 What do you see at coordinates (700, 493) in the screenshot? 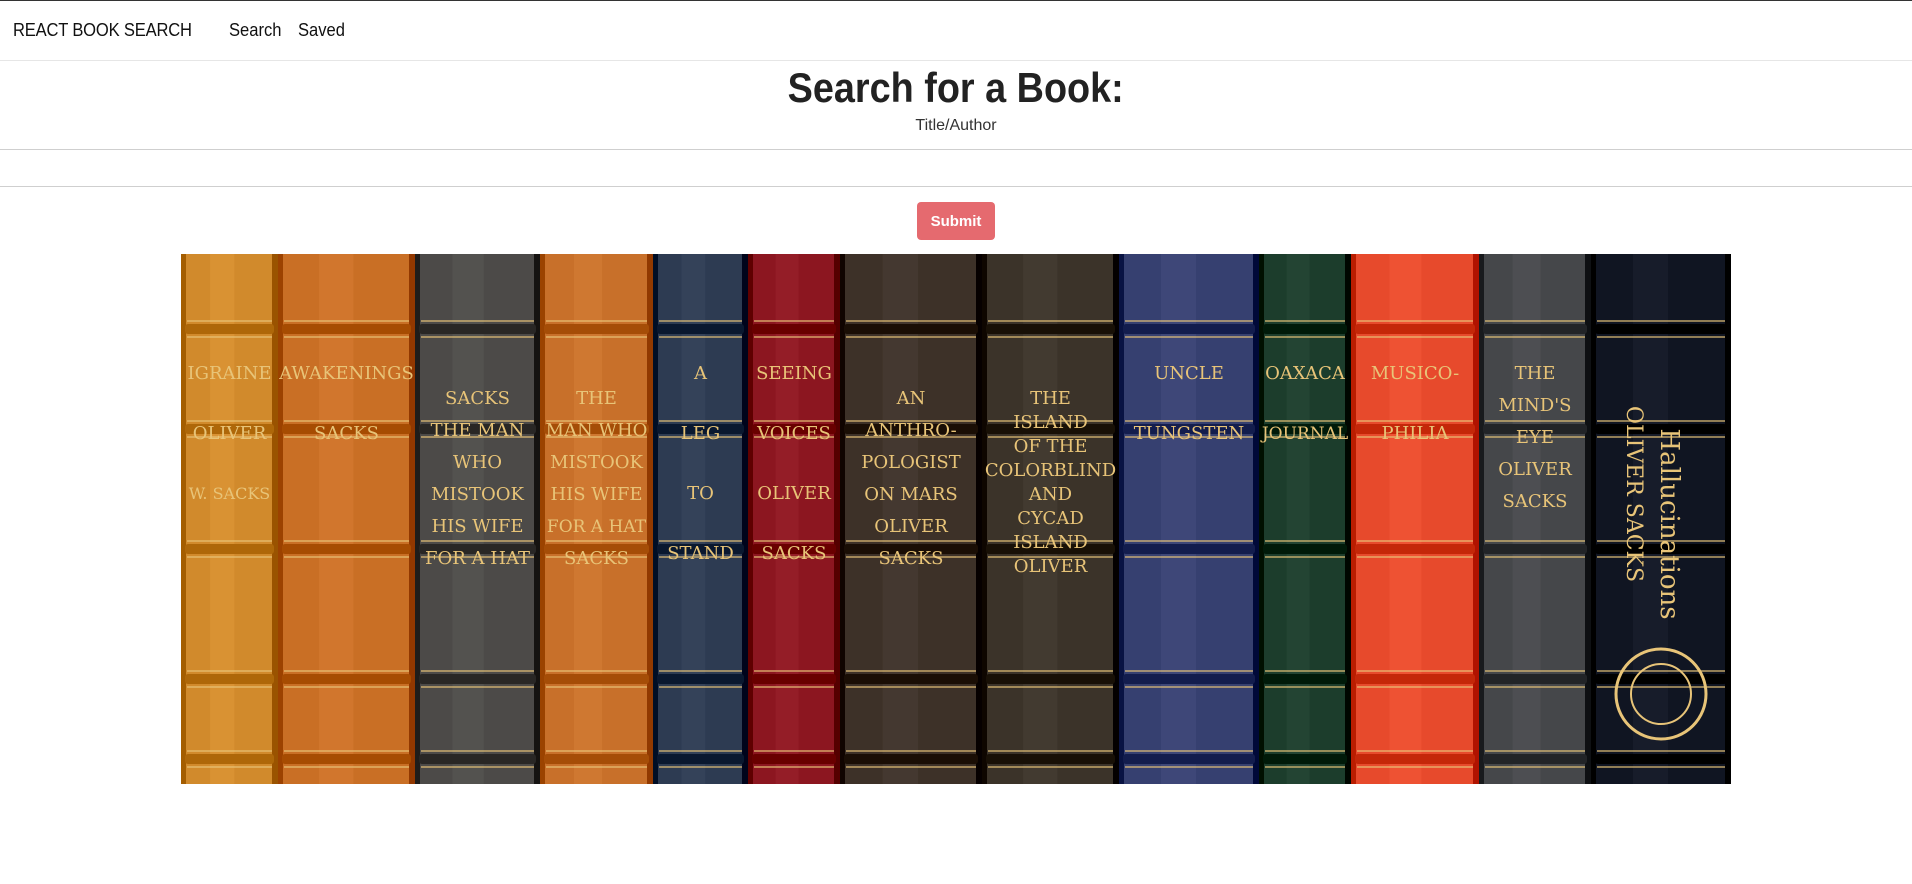
I see `spine-text: TO` at bounding box center [700, 493].